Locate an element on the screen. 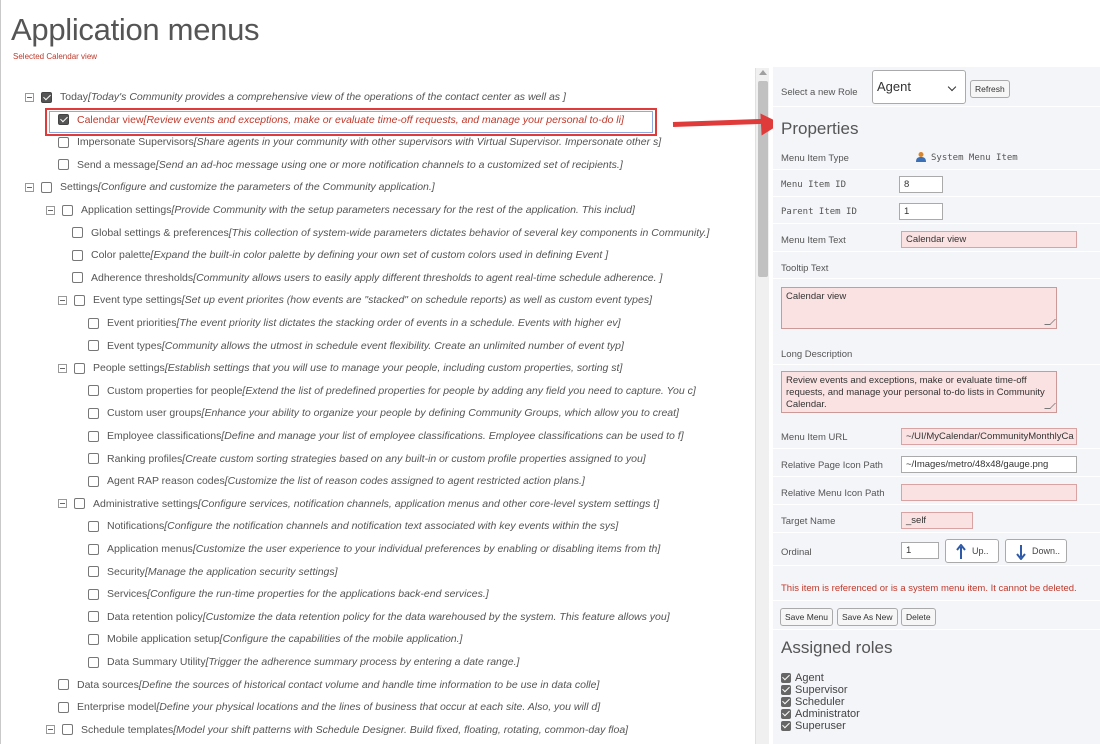  target-name-field: _self is located at coordinates (937, 520).